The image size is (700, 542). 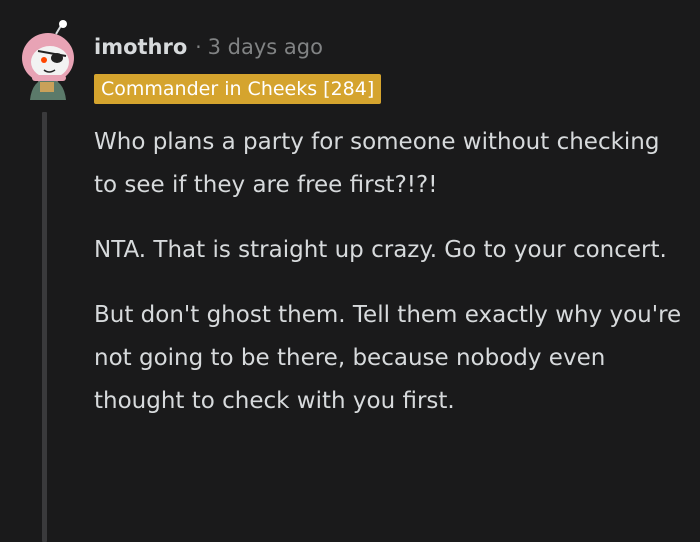 I want to click on comment-timestamp: 3 days ago, so click(x=265, y=47).